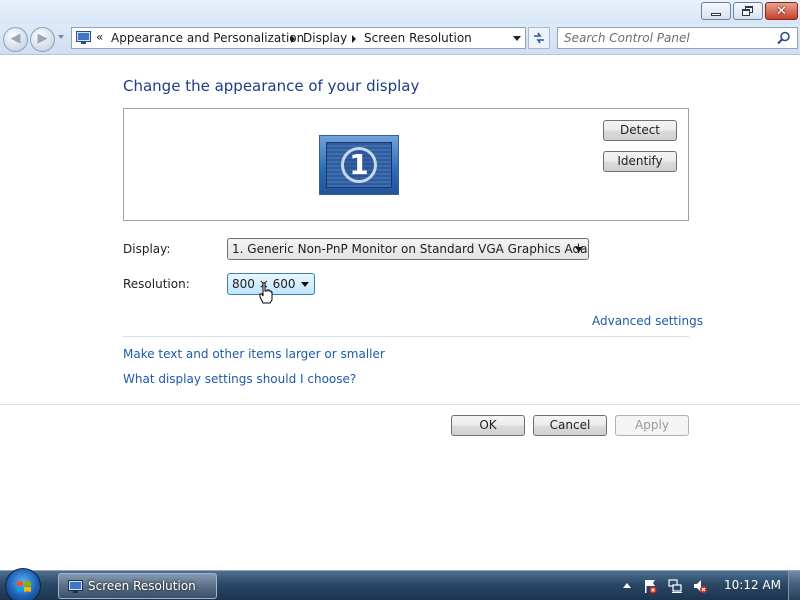 The height and width of the screenshot is (600, 800). What do you see at coordinates (325, 38) in the screenshot?
I see `breadcrumb-display: Display` at bounding box center [325, 38].